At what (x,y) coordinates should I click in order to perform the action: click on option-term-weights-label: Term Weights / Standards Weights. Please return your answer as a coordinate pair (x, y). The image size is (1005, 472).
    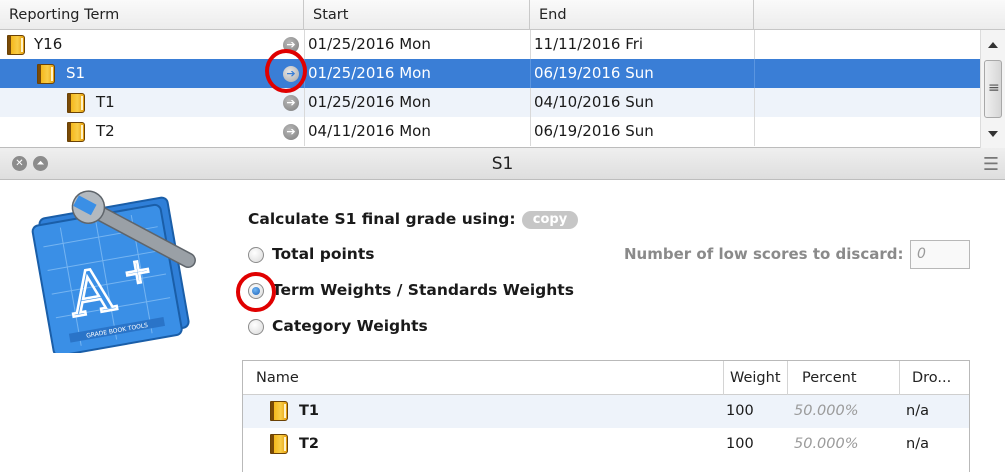
    Looking at the image, I should click on (423, 290).